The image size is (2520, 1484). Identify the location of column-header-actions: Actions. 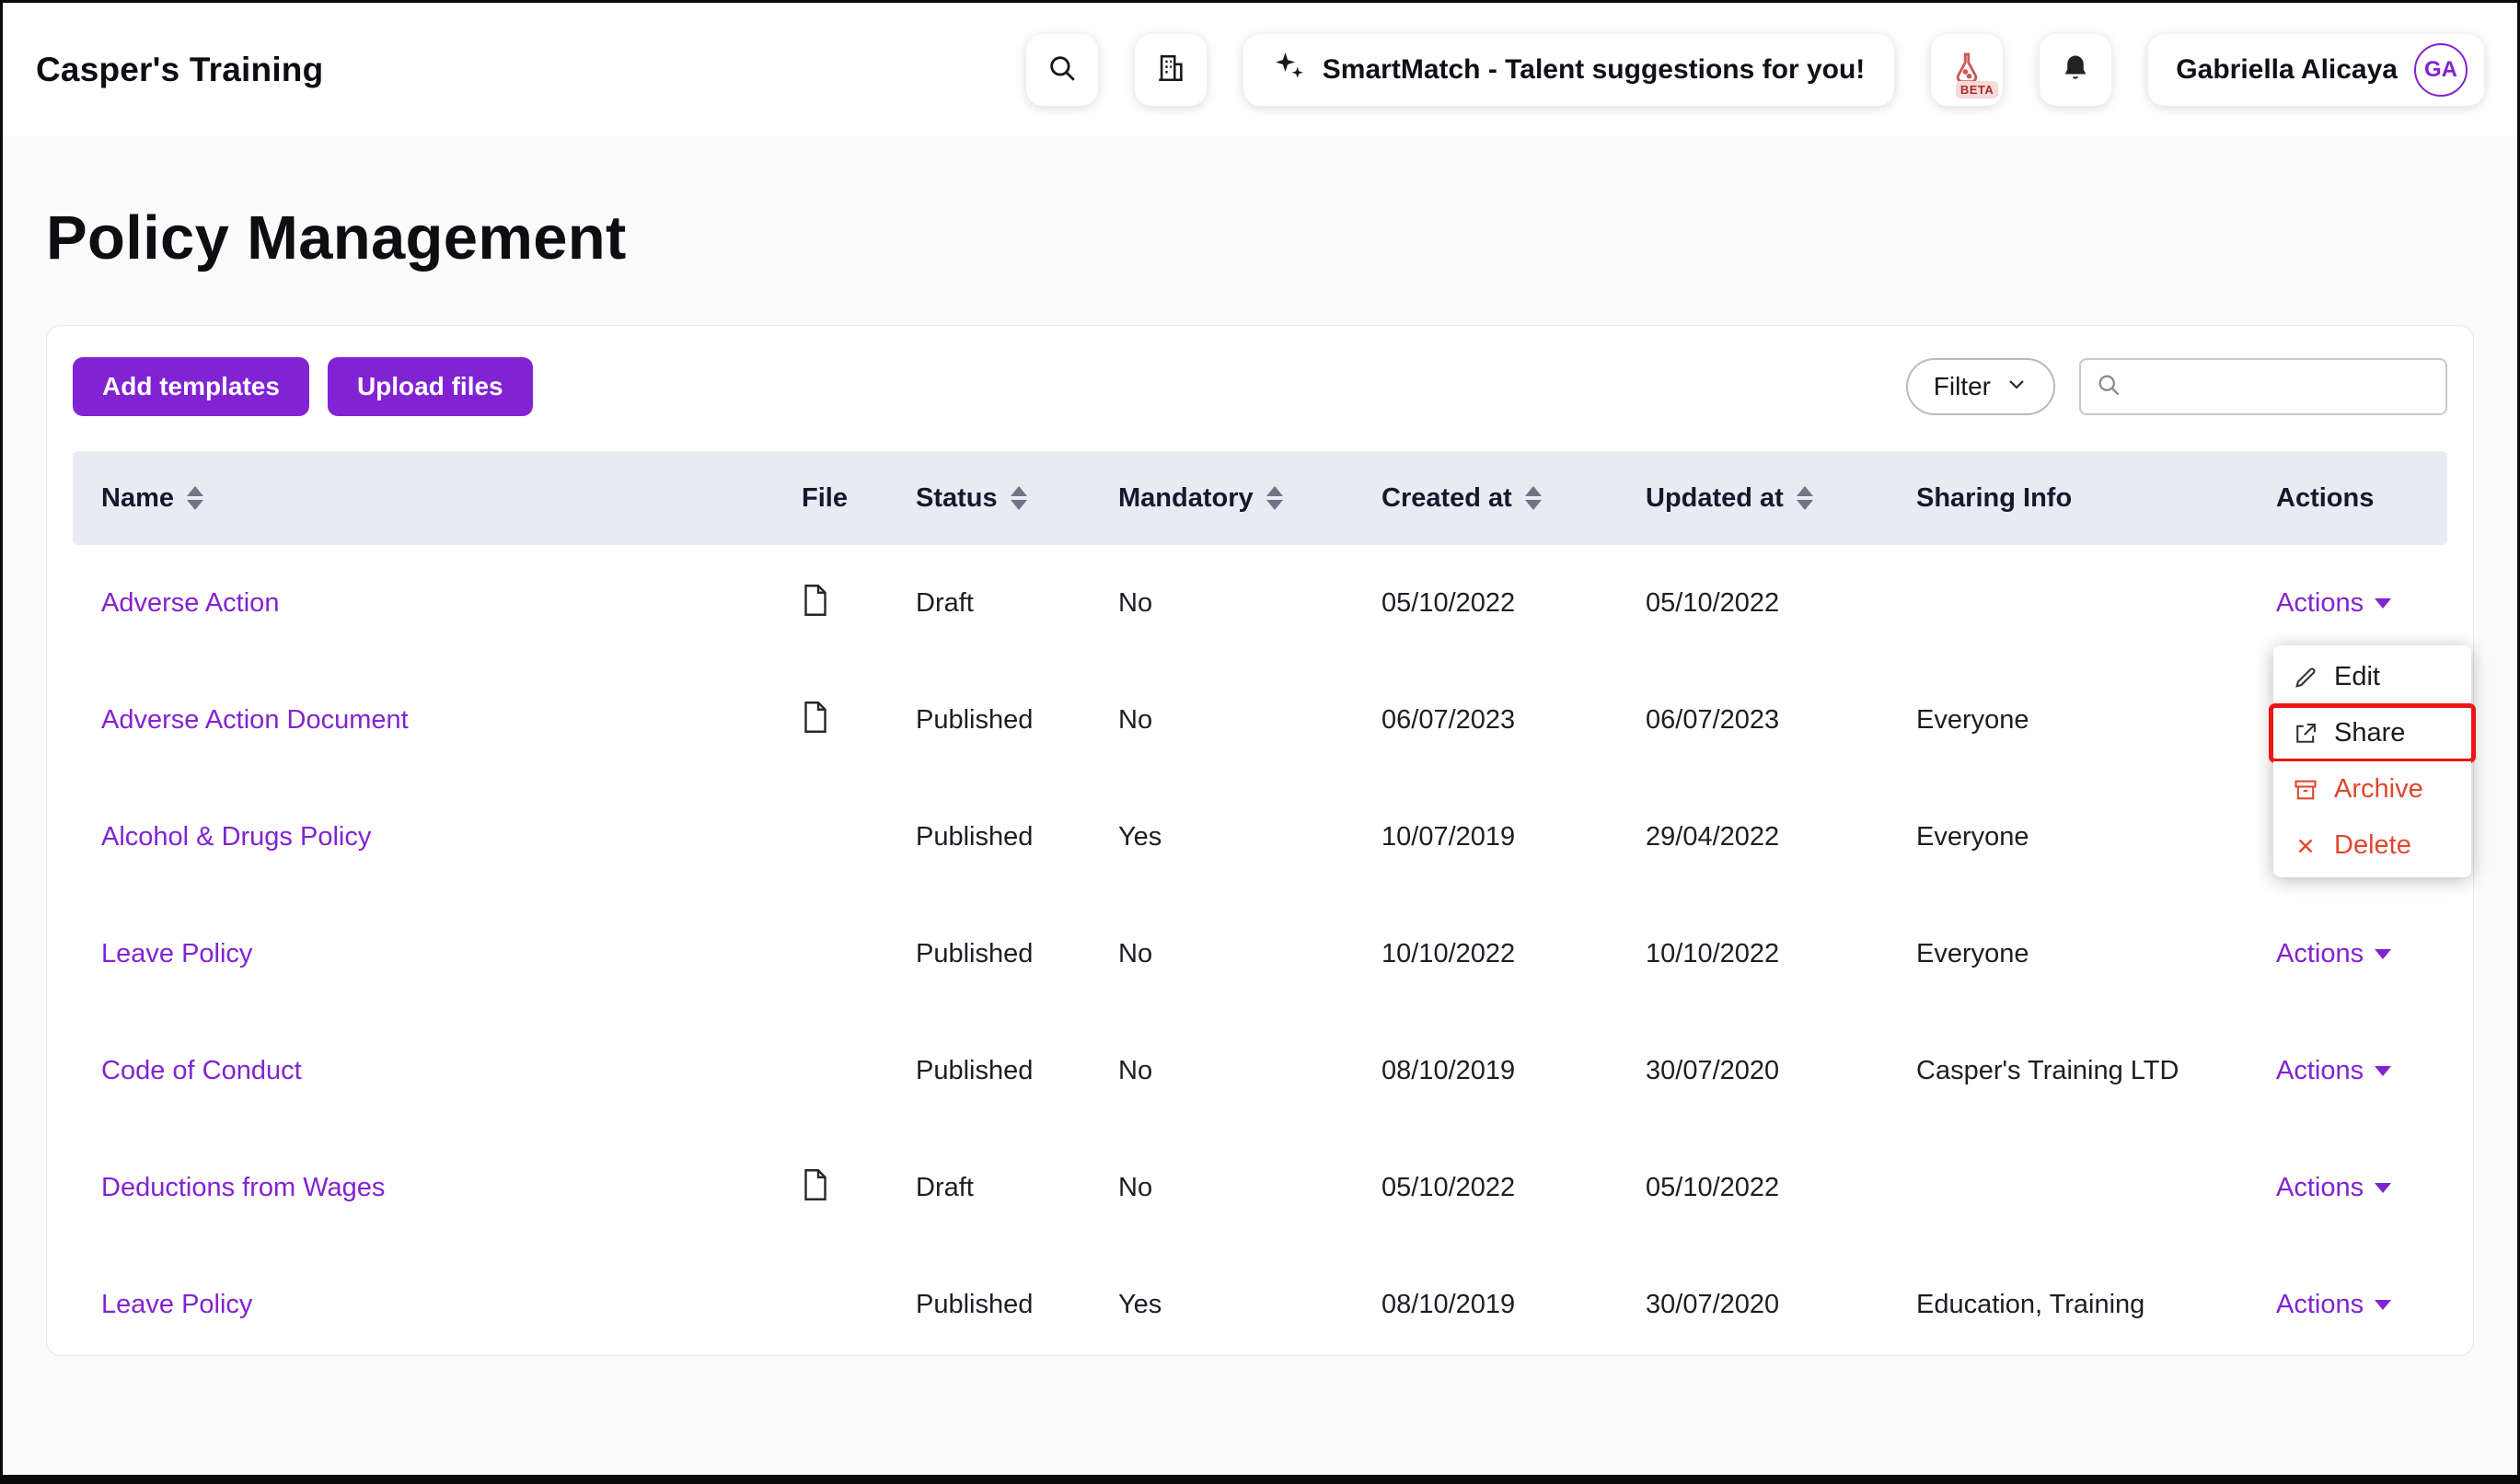
(2361, 498).